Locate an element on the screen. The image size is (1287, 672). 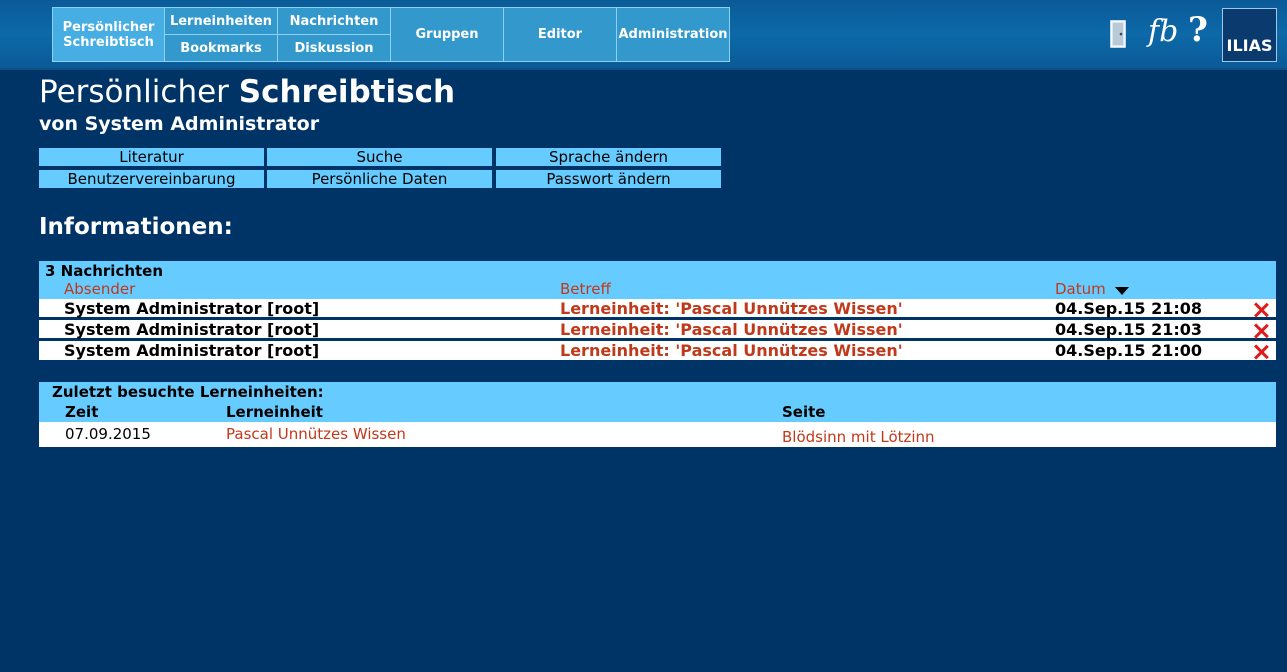
nav-lerneinheiten: Lerneinheiten is located at coordinates (221, 21).